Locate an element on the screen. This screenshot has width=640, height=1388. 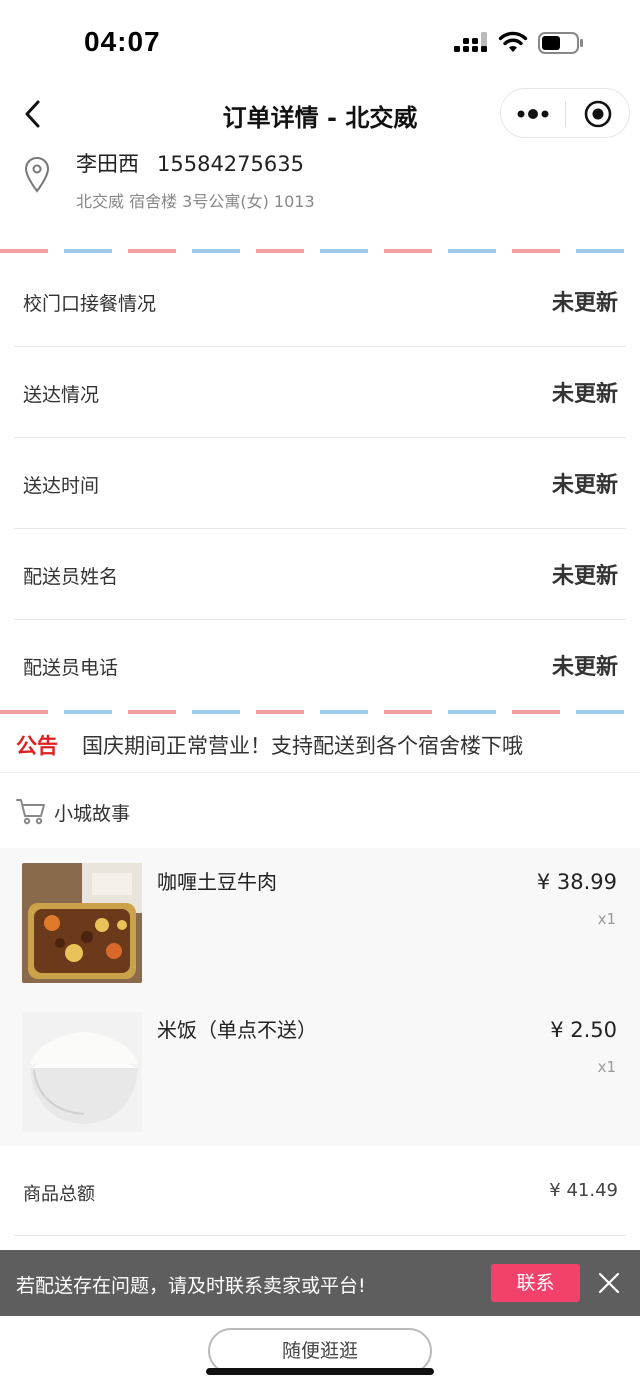
recipient-phone: 15584275635 is located at coordinates (230, 164).